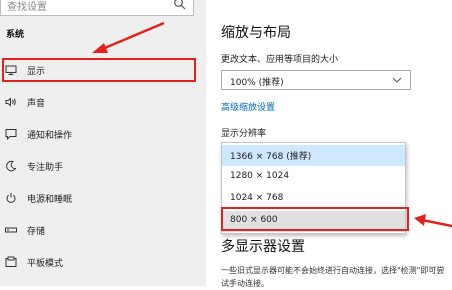  Describe the element at coordinates (11, 166) in the screenshot. I see `moon-icon` at that location.